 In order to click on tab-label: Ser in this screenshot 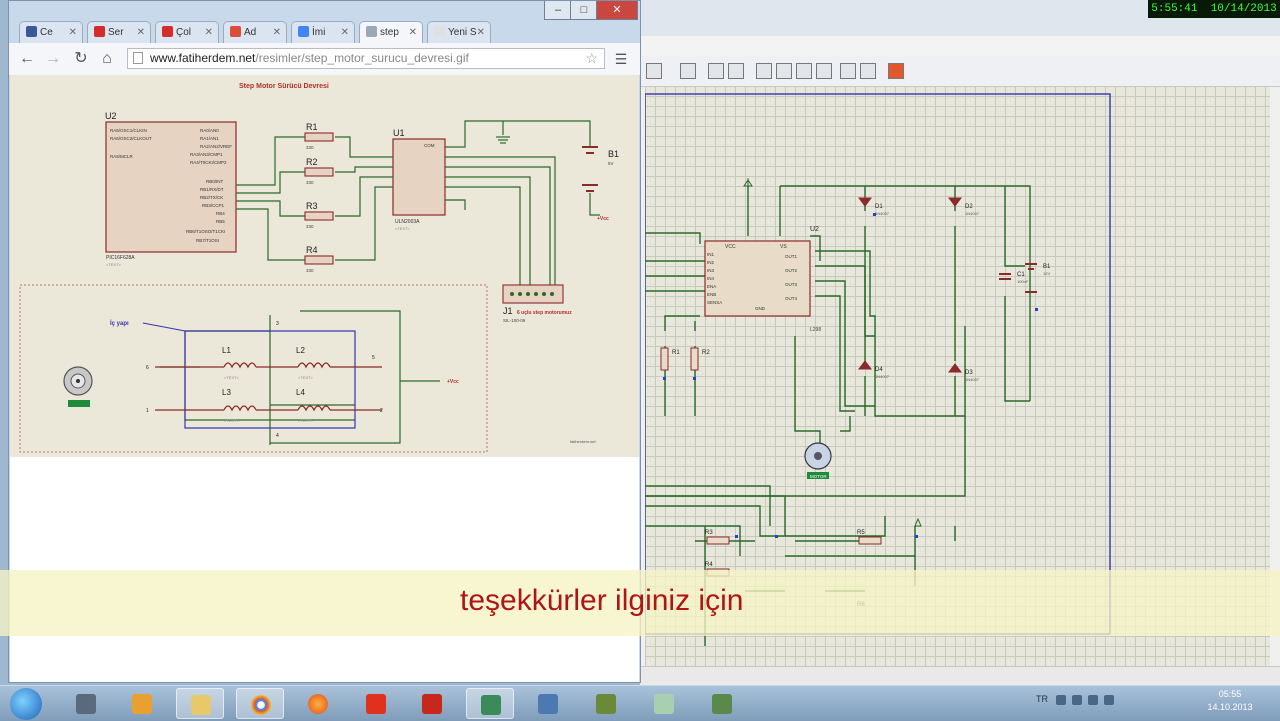, I will do `click(116, 32)`.